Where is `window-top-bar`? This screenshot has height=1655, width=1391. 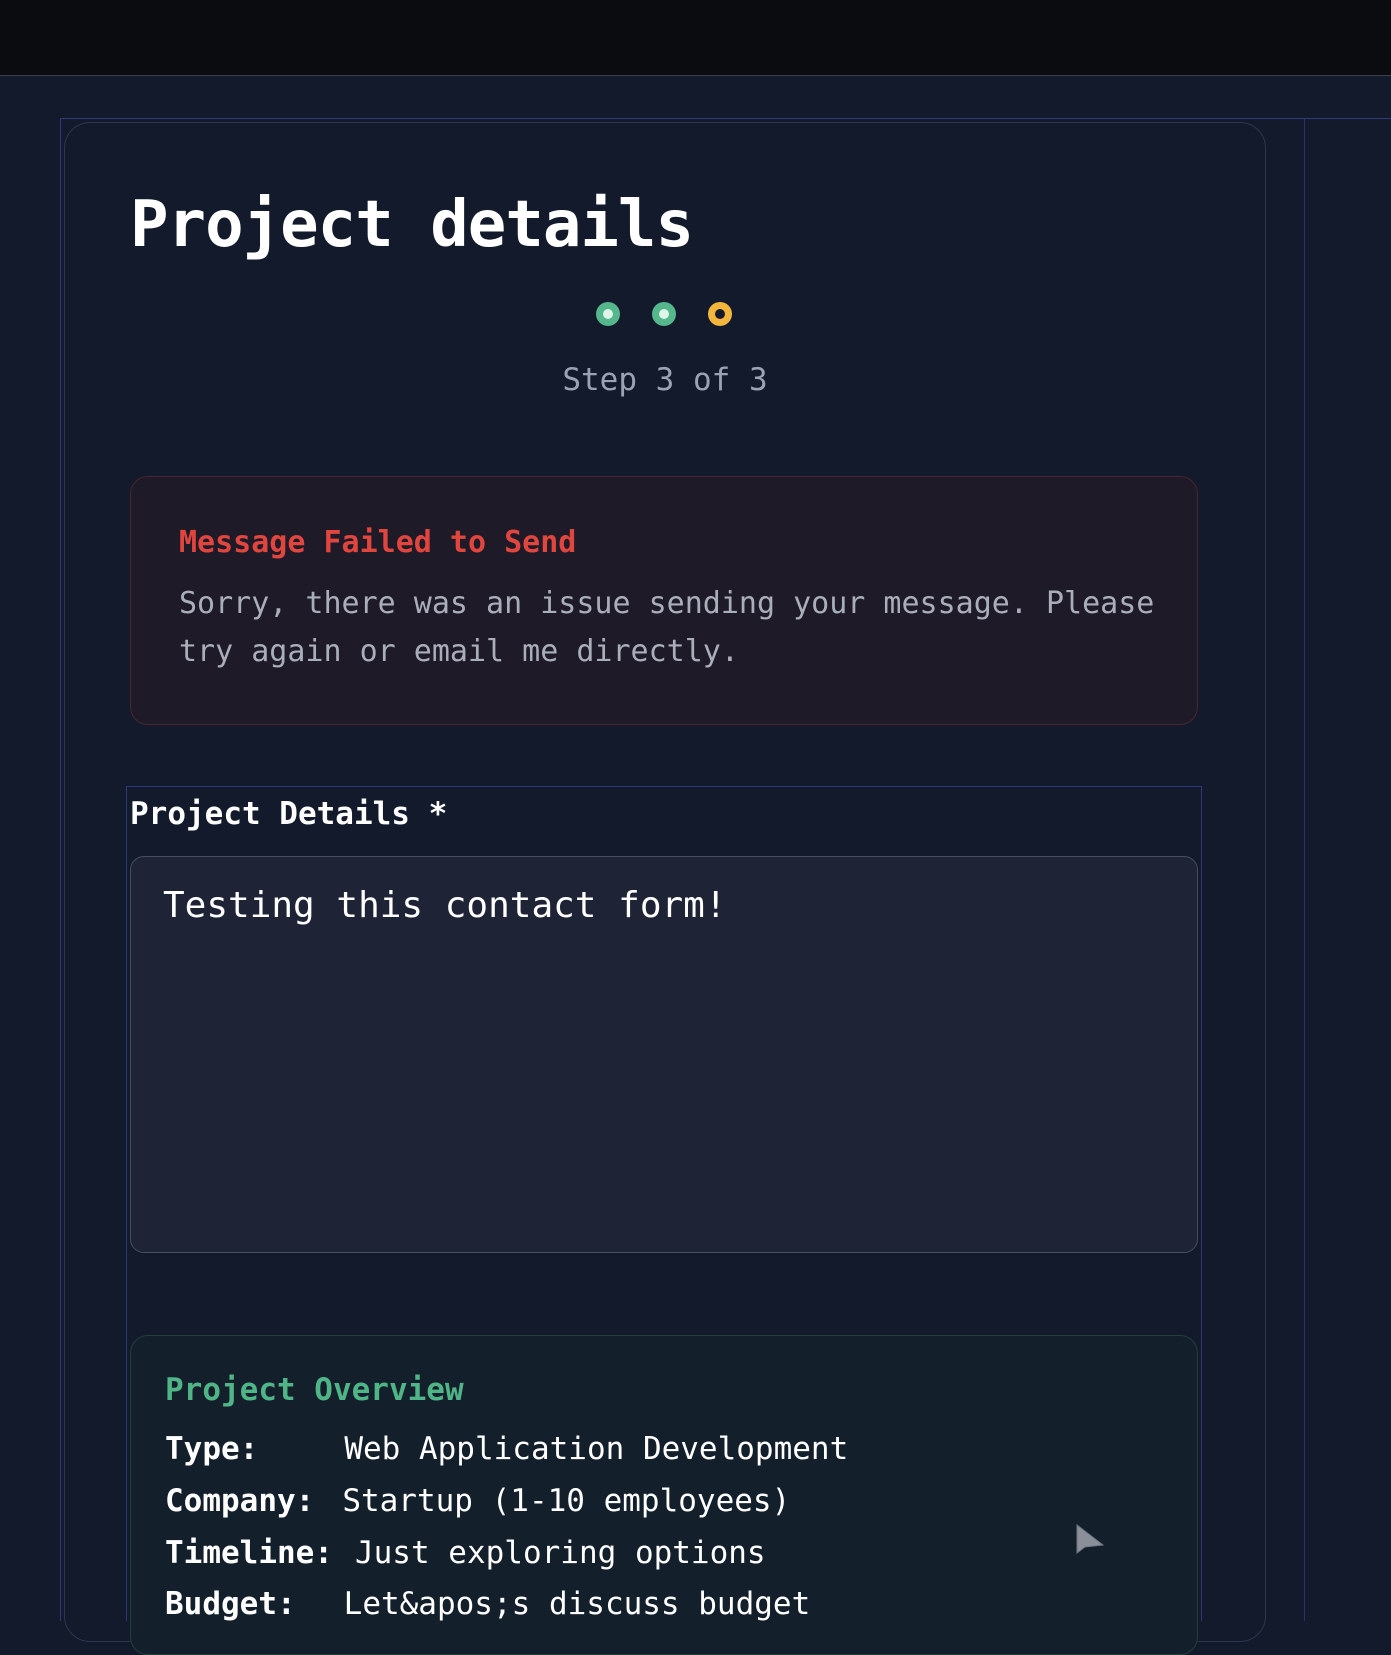
window-top-bar is located at coordinates (695, 38).